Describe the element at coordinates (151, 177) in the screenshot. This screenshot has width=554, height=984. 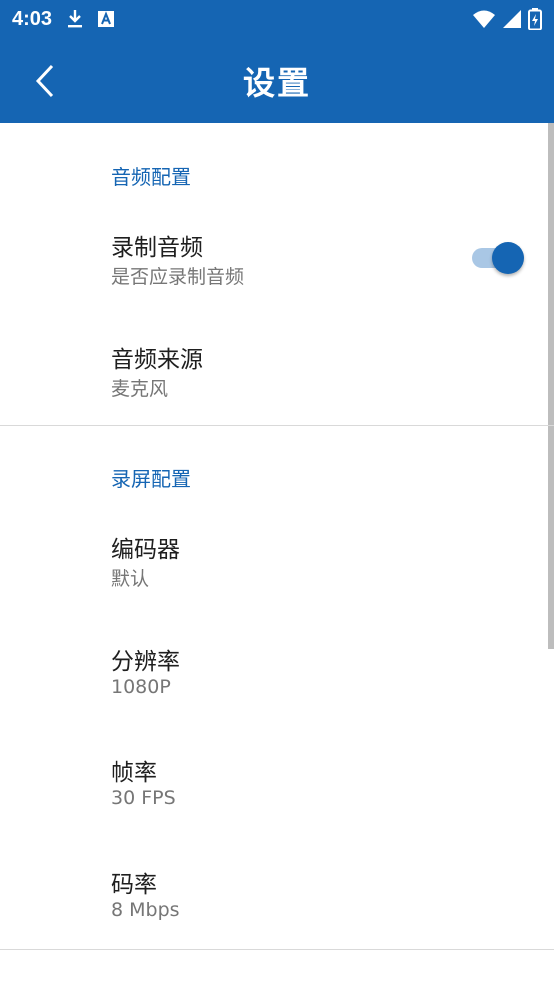
I see `section-header-audio: 音频配置` at that location.